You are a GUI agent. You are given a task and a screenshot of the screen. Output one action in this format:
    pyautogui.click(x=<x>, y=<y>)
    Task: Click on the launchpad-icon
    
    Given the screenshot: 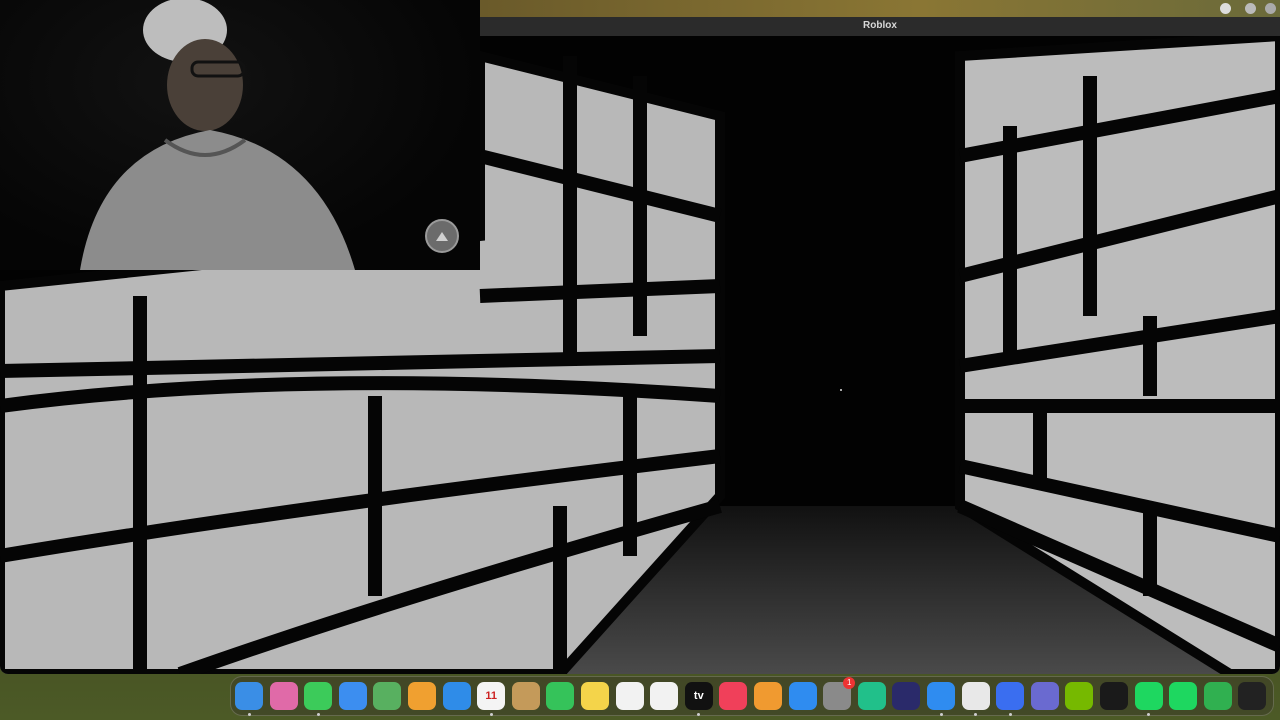 What is the action you would take?
    pyautogui.click(x=283, y=696)
    